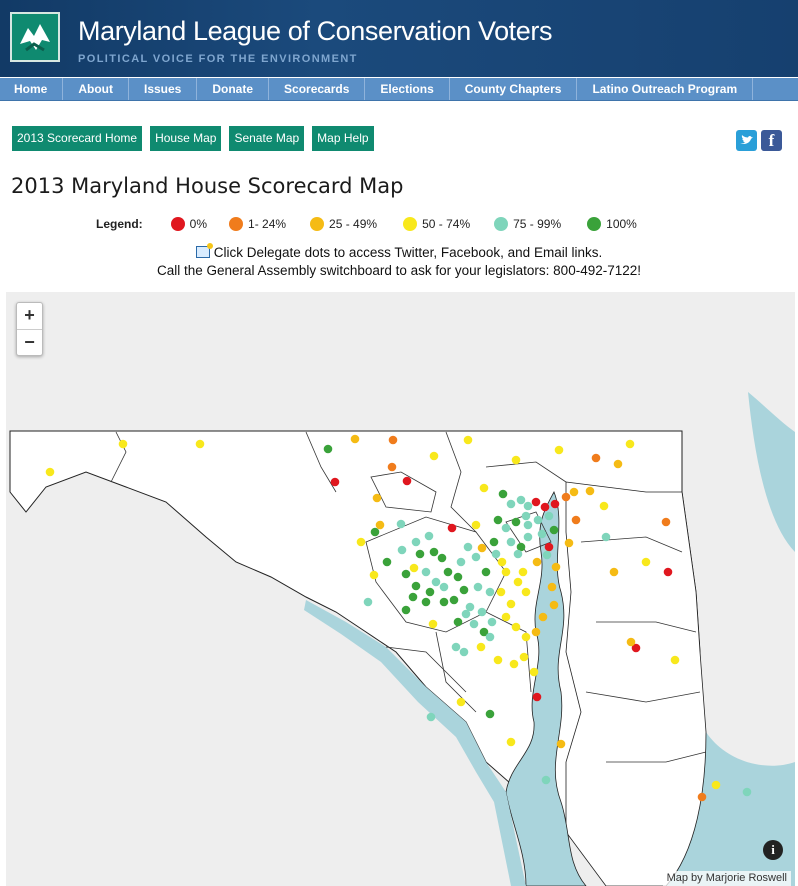 This screenshot has height=886, width=798. Describe the element at coordinates (773, 850) in the screenshot. I see `map-info-button: i` at that location.